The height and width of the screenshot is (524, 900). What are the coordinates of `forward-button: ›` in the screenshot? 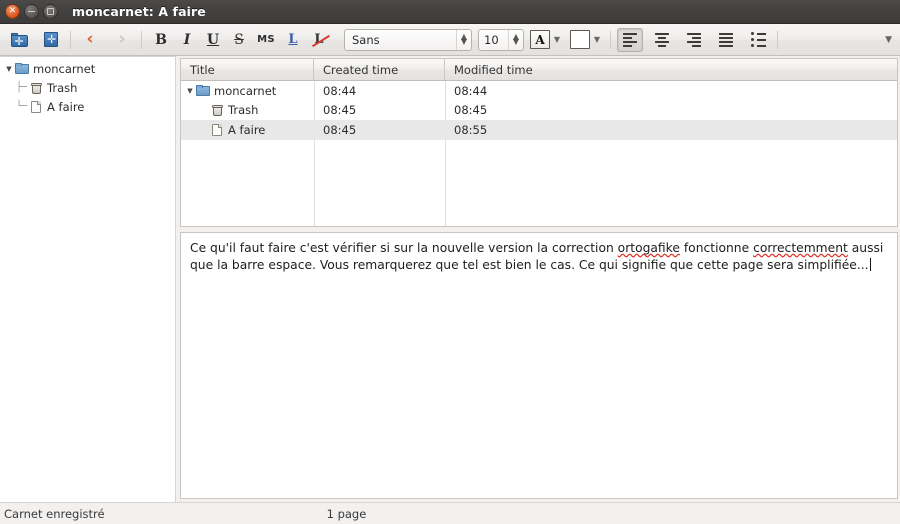 It's located at (122, 40).